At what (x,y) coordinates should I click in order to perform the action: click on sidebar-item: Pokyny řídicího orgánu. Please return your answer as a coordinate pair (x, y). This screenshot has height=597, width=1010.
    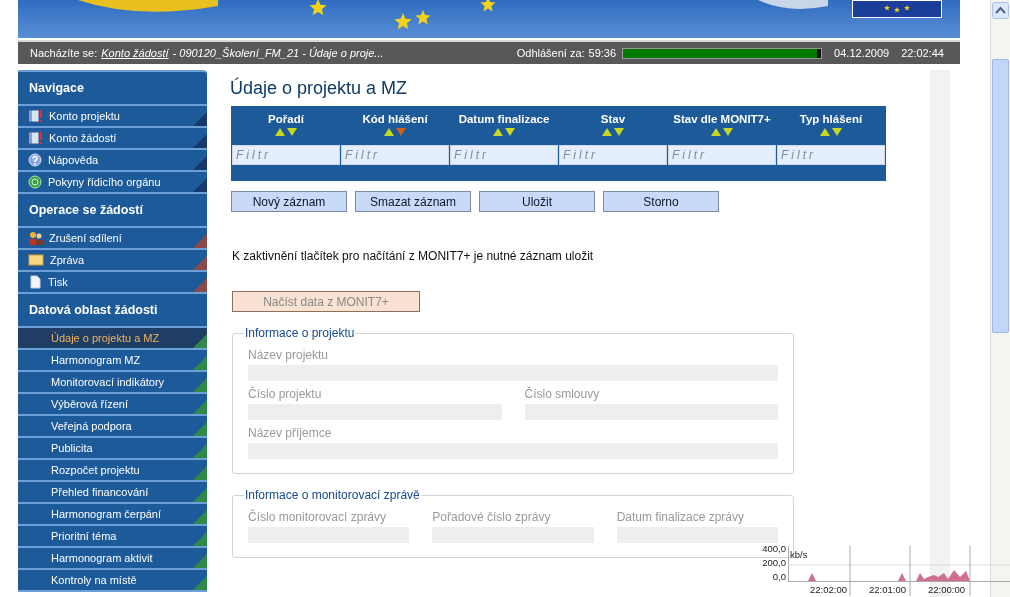
    Looking at the image, I should click on (112, 183).